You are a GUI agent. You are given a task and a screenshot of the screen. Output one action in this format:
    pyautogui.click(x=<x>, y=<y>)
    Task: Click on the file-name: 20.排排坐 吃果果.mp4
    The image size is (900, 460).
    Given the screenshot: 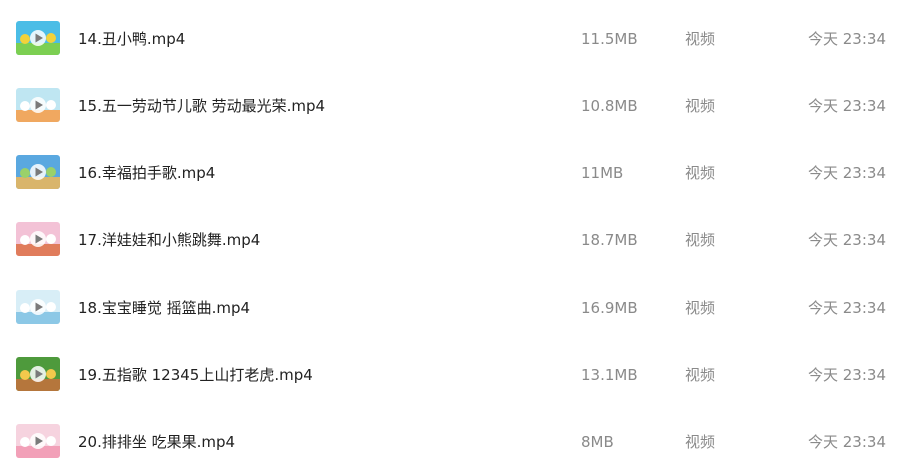 What is the action you would take?
    pyautogui.click(x=156, y=442)
    